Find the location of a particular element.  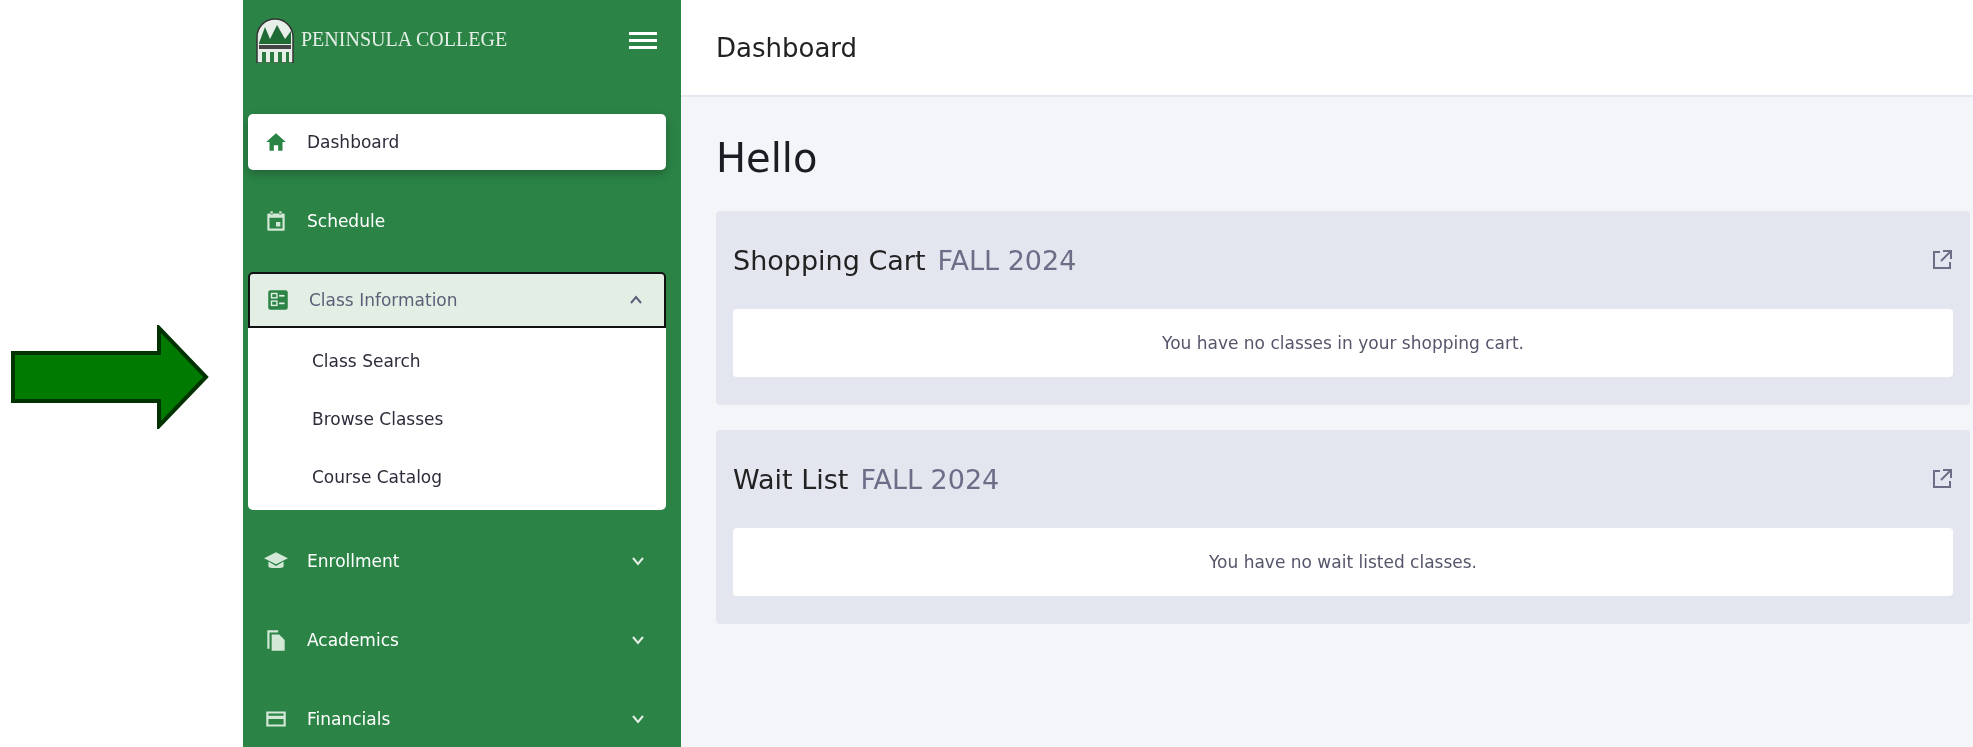

nav-item: Class Information is located at coordinates (457, 300).